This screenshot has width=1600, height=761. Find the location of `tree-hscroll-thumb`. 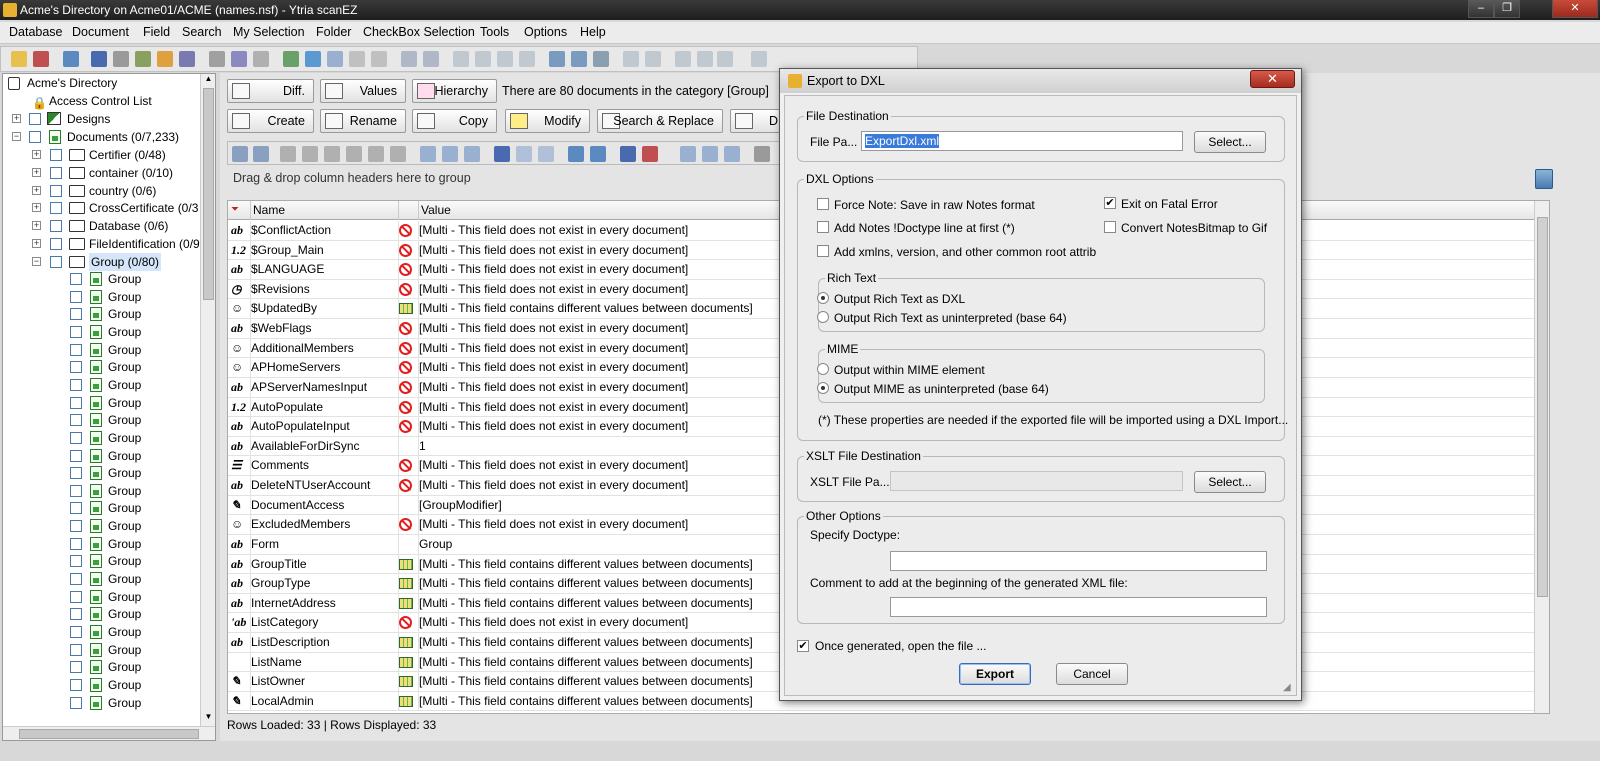

tree-hscroll-thumb is located at coordinates (109, 734).